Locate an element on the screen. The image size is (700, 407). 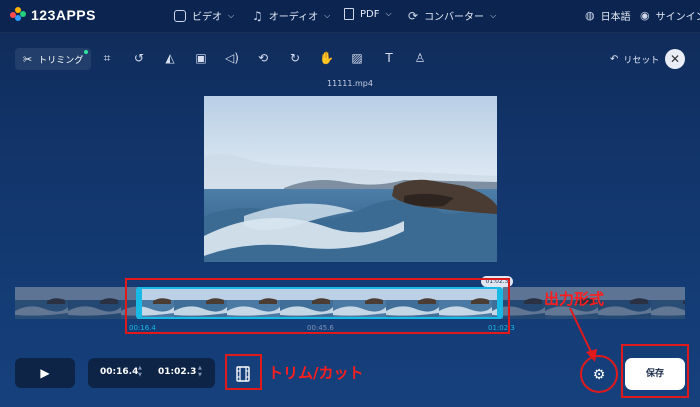
rotate-icon: ↺ is located at coordinates (139, 58).